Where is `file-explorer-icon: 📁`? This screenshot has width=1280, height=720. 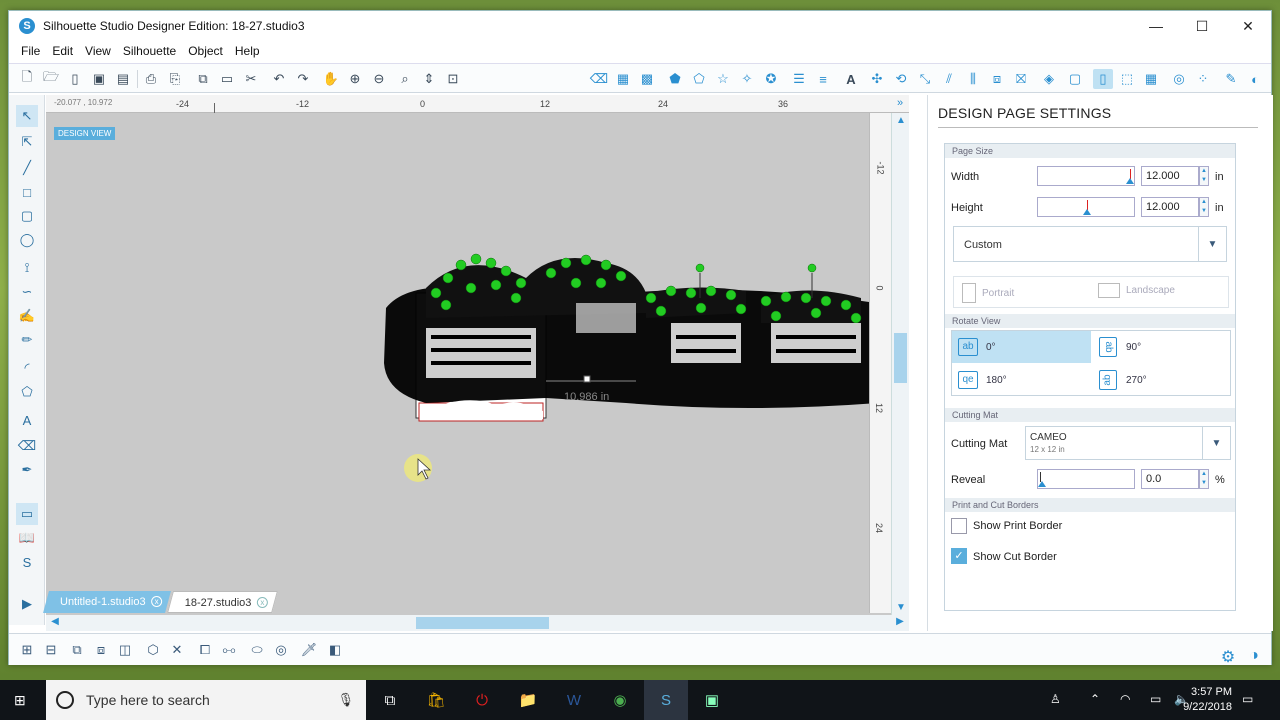 file-explorer-icon: 📁 is located at coordinates (528, 700).